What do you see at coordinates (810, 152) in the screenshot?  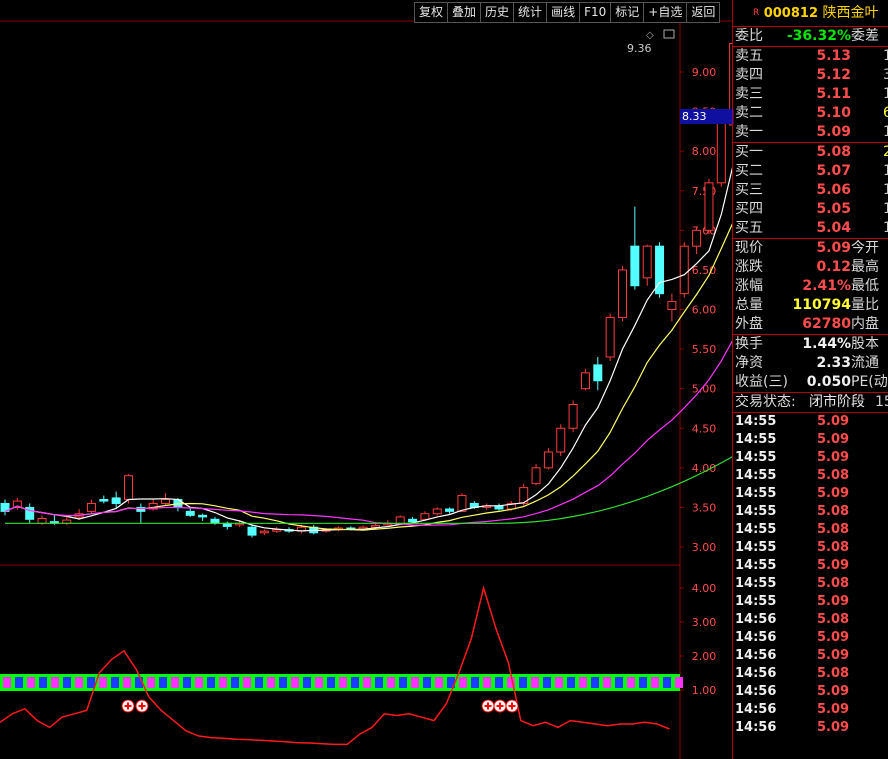 I see `buy-row: 买一 5.08 2` at bounding box center [810, 152].